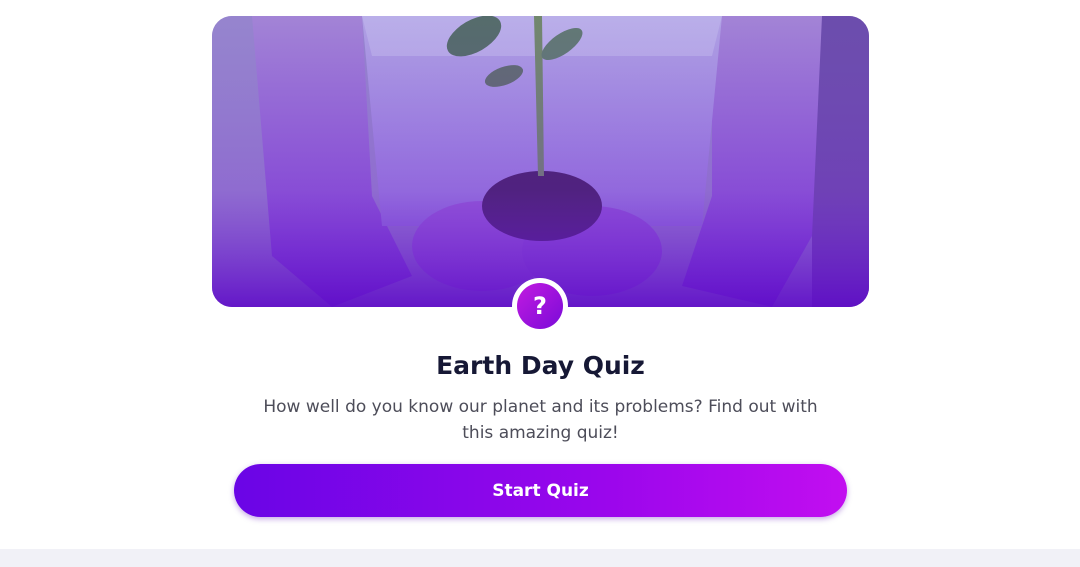  I want to click on badge-symbol: ?, so click(540, 306).